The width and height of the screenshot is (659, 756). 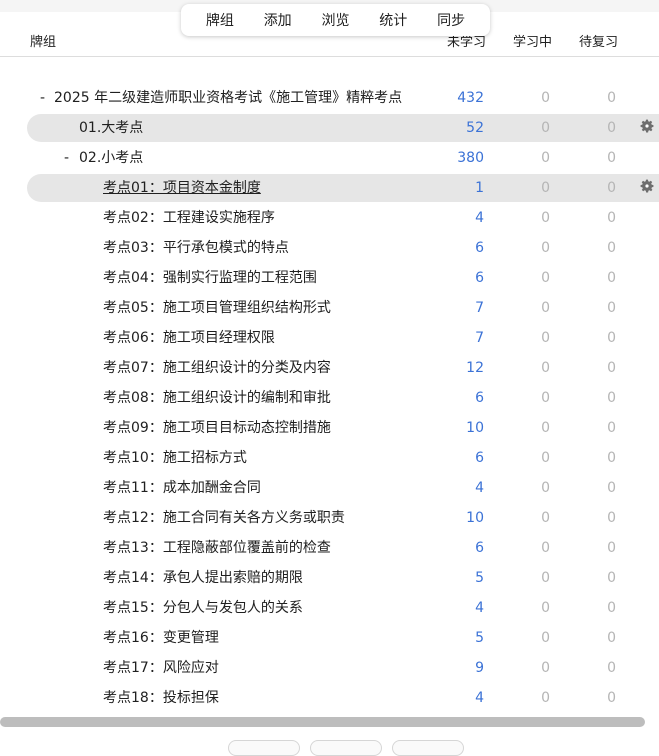 I want to click on deck-name-link: 考点10：施工招标方式, so click(x=175, y=458).